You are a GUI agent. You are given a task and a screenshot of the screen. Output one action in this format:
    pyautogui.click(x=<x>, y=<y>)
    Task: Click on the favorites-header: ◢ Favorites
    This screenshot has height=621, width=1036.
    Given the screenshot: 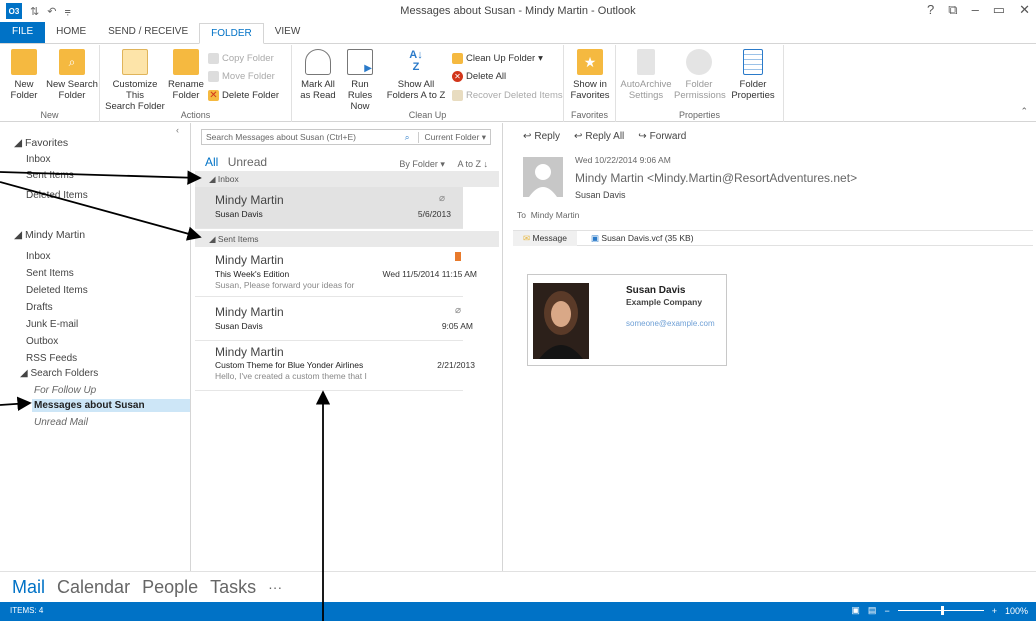 What is the action you would take?
    pyautogui.click(x=41, y=143)
    